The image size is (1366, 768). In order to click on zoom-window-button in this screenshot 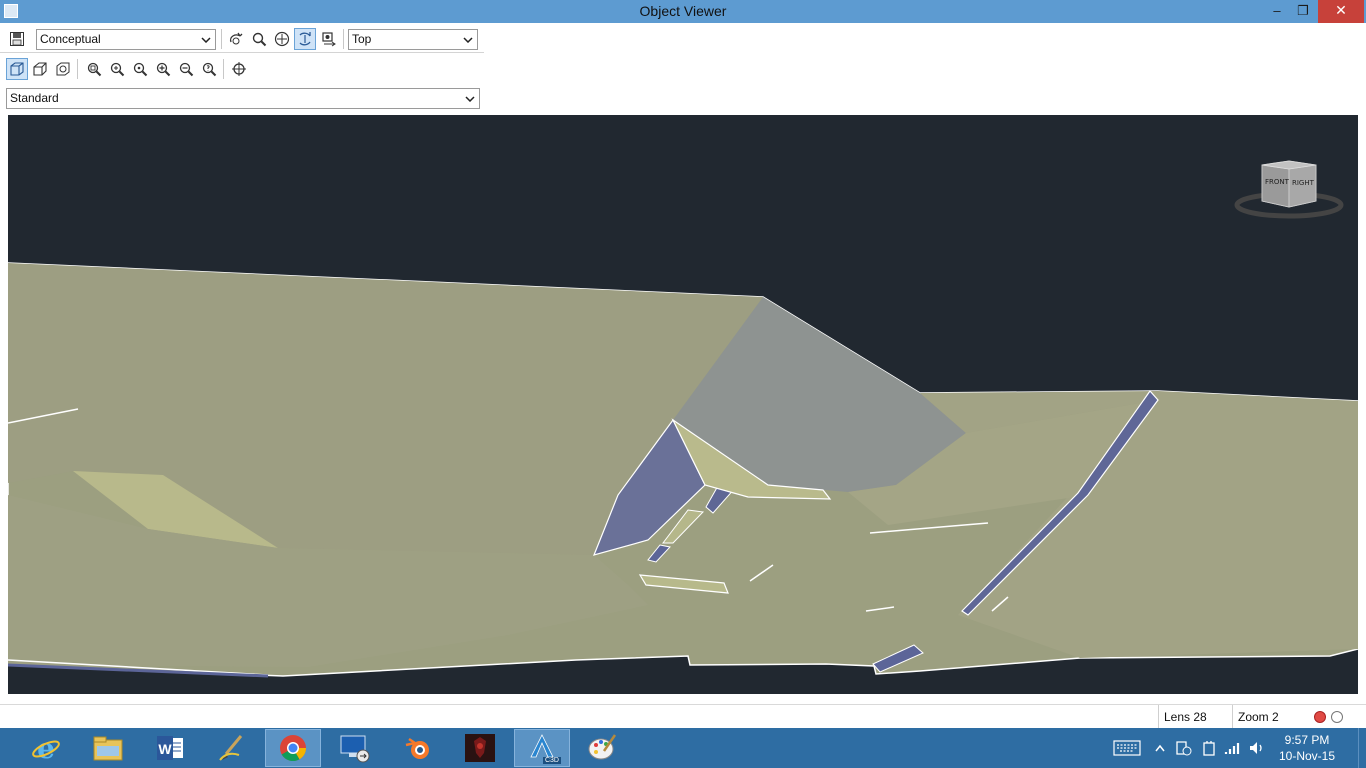, I will do `click(117, 69)`.